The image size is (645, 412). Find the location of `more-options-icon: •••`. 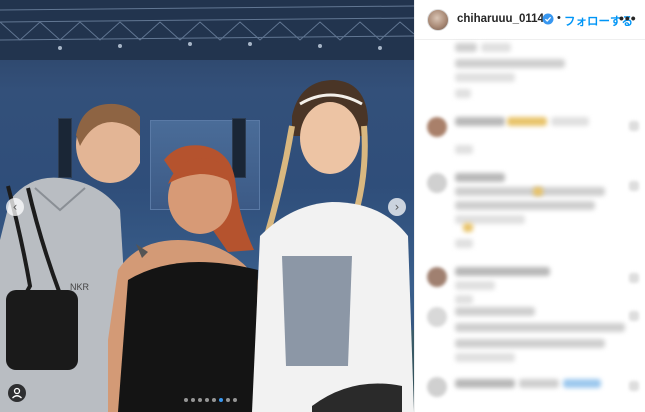

more-options-icon: ••• is located at coordinates (628, 18).